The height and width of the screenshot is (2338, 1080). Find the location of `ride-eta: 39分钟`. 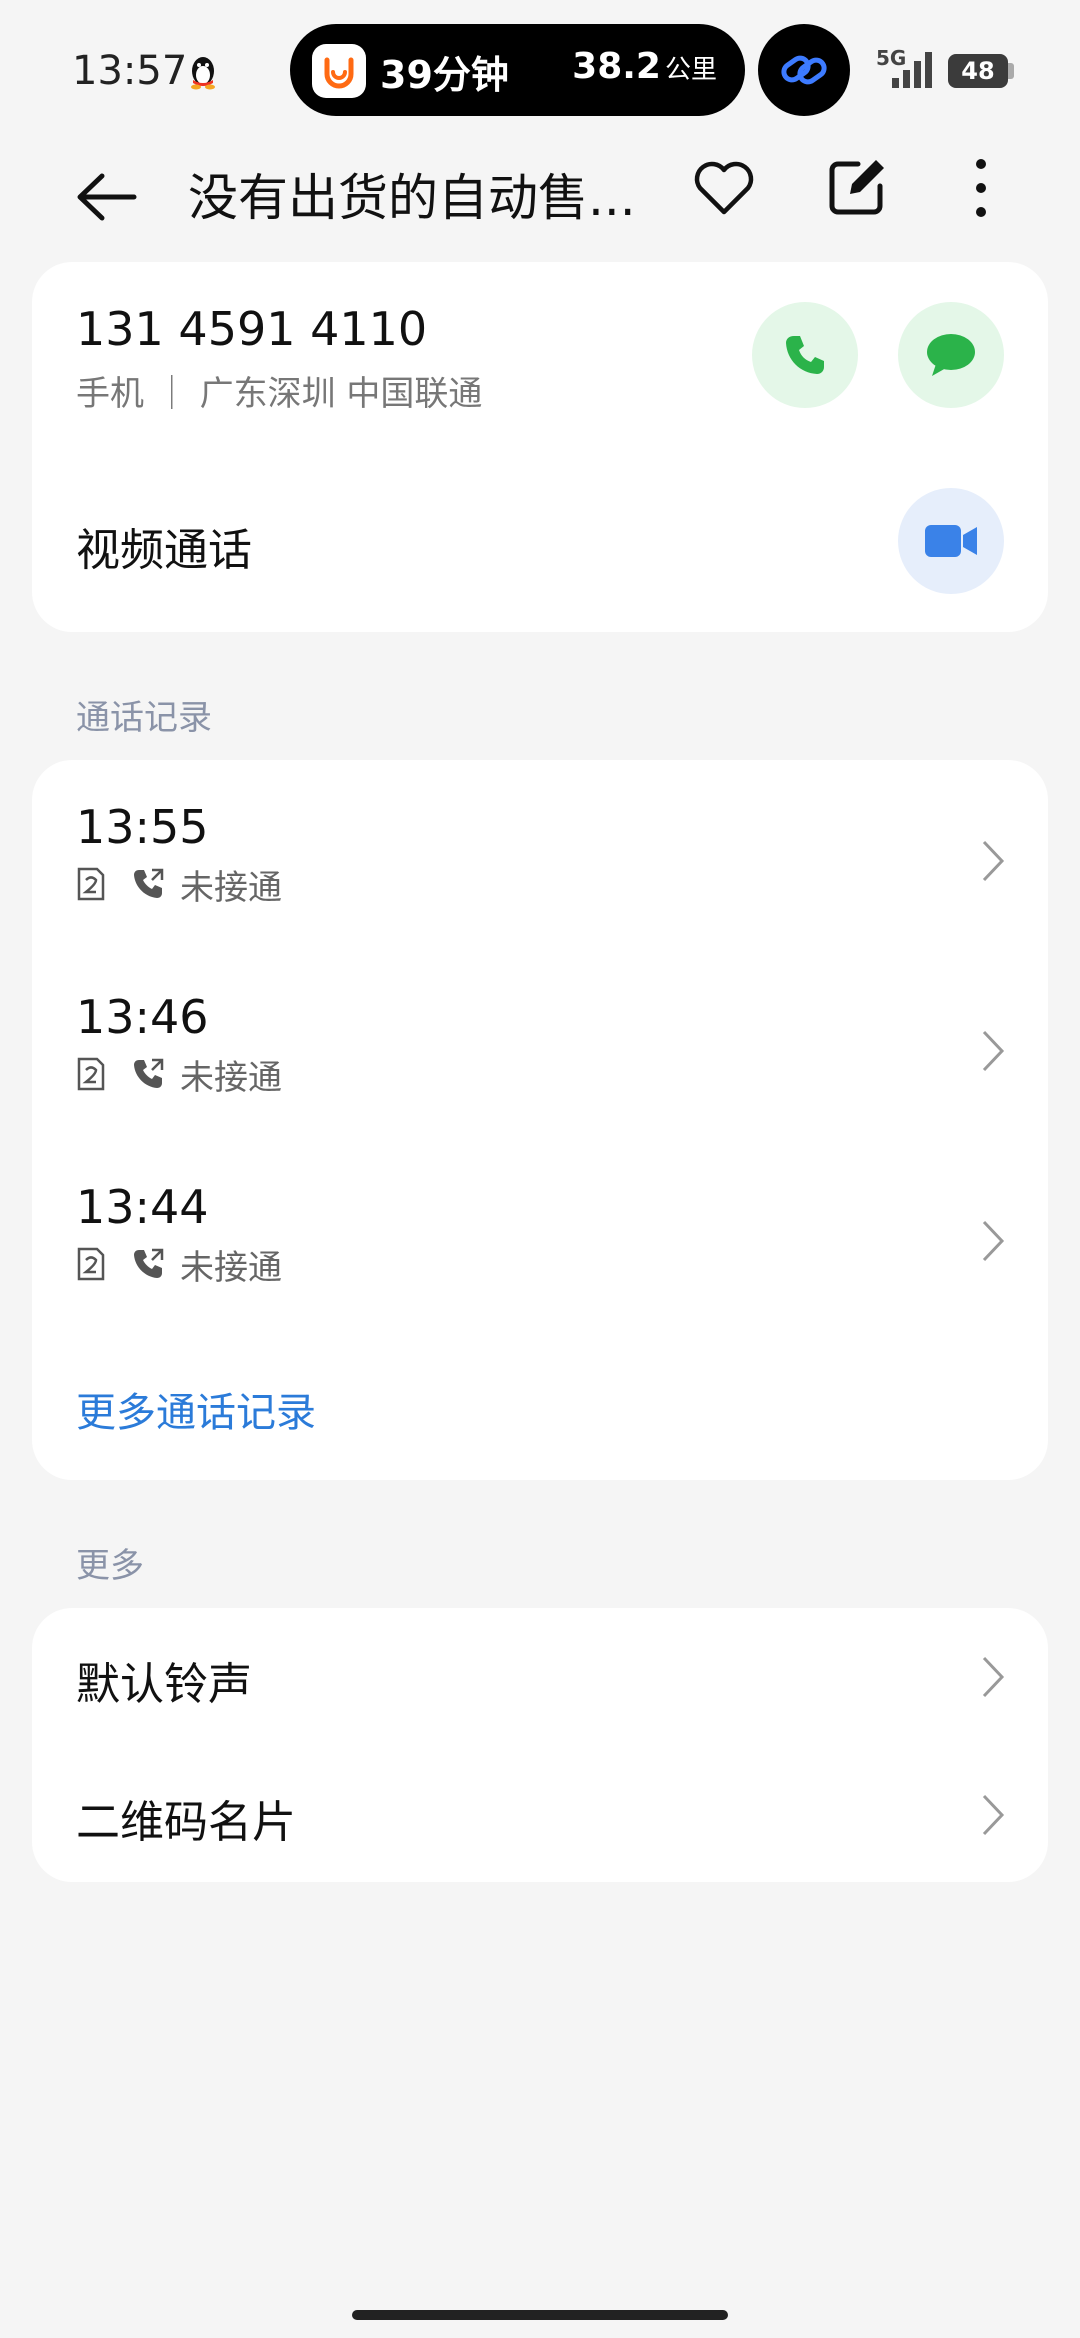

ride-eta: 39分钟 is located at coordinates (444, 75).